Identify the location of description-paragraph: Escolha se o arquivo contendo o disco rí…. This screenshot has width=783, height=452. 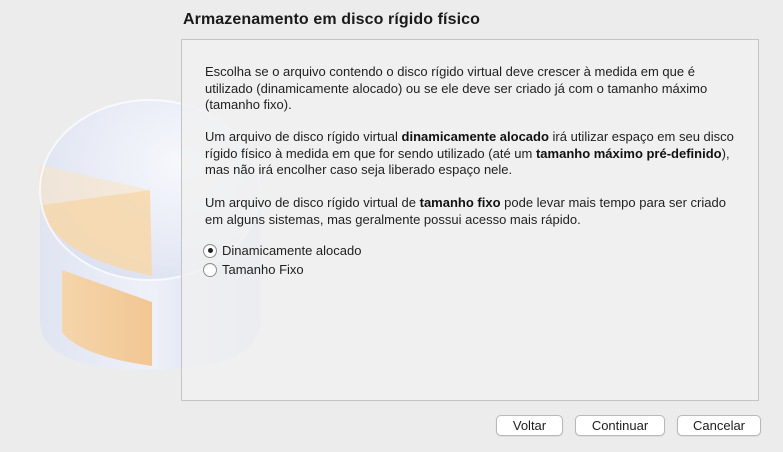
(456, 88).